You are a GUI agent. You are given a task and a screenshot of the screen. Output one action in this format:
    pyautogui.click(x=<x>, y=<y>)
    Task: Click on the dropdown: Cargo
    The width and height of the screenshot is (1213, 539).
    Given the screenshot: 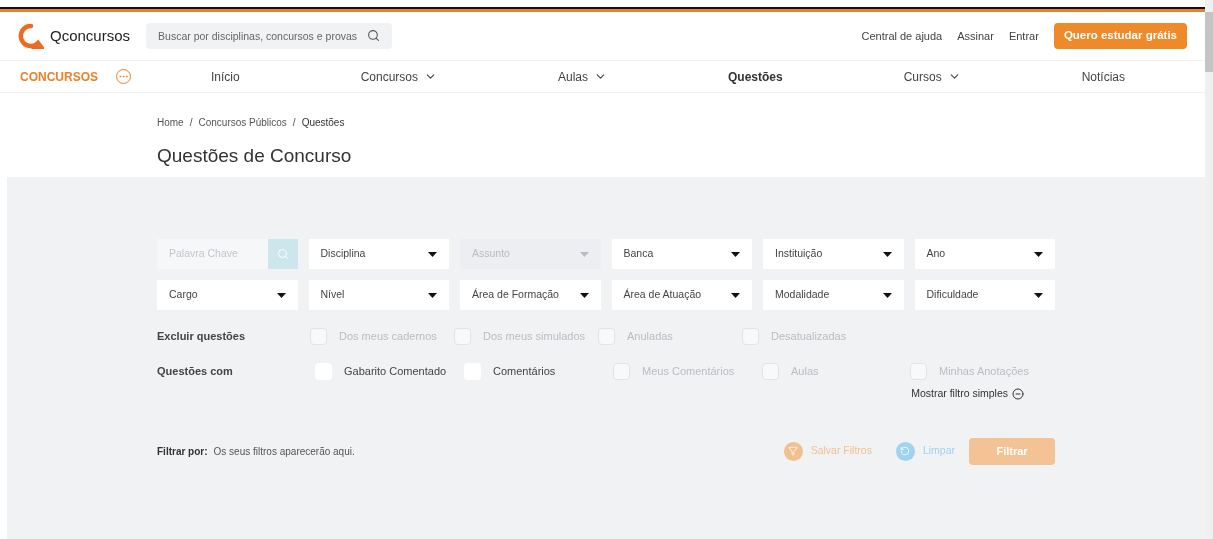 What is the action you would take?
    pyautogui.click(x=227, y=295)
    